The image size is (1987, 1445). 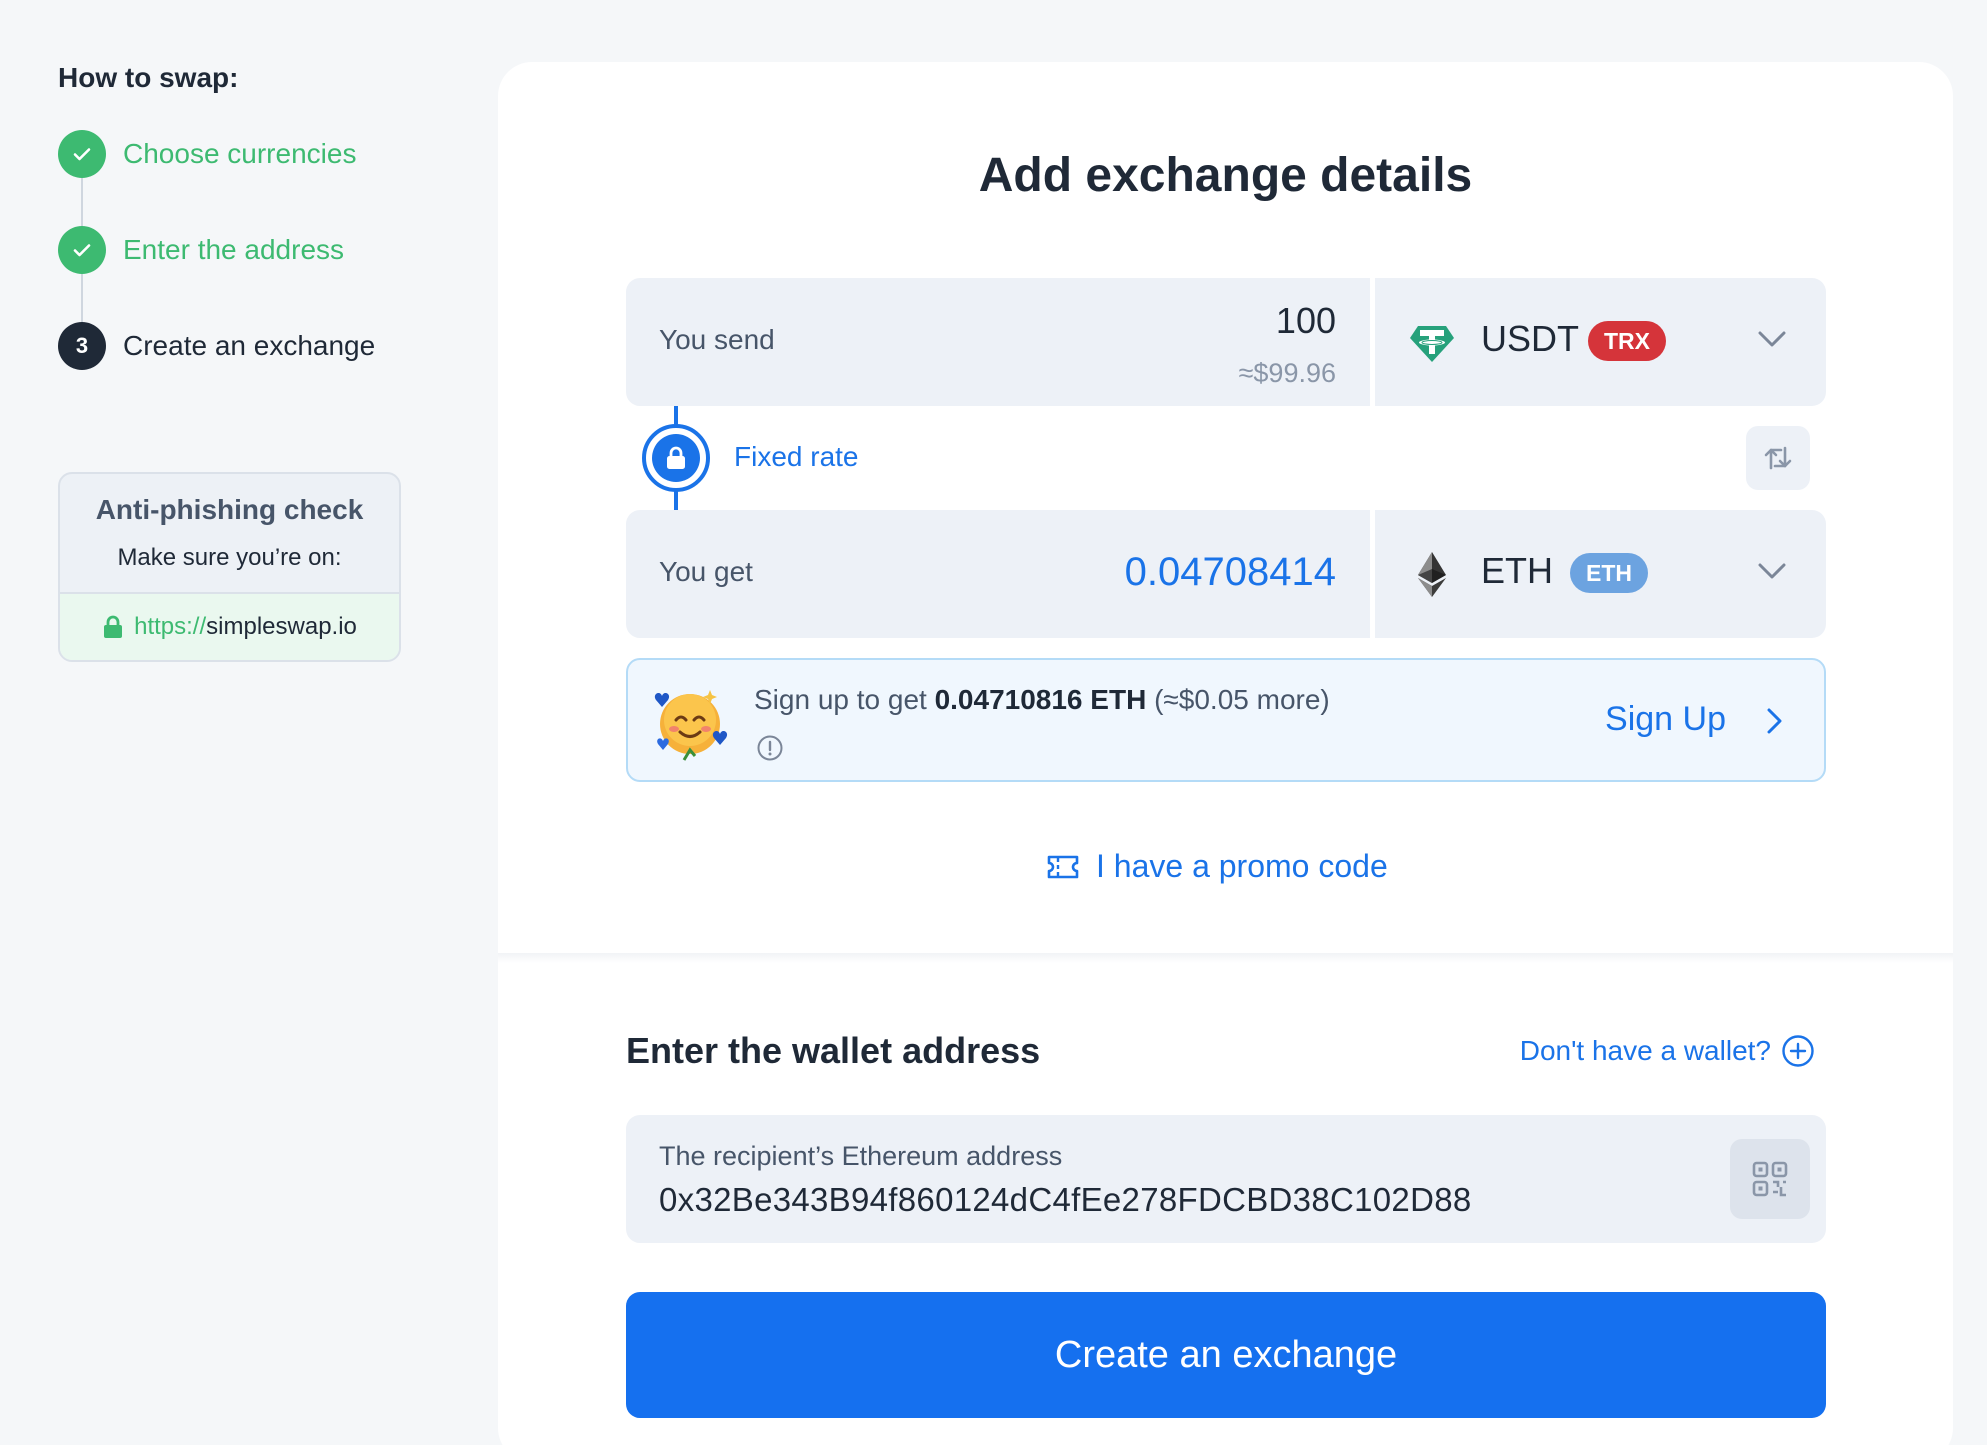 I want to click on get-currency-select: ETH ETH, so click(x=1600, y=574).